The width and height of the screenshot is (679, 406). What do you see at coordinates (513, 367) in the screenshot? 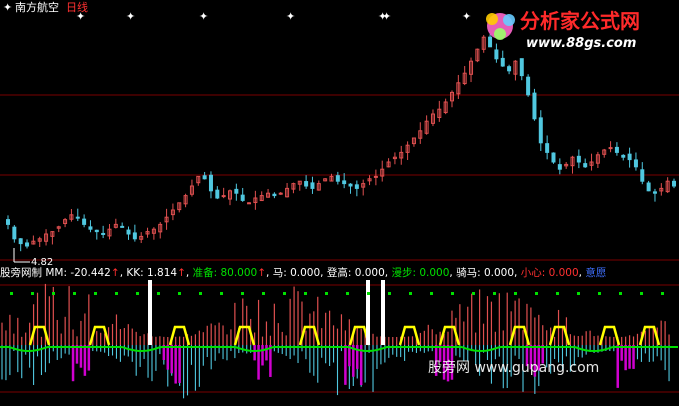
I see `bottom-watermark: 股旁网 www.gupang.com` at bounding box center [513, 367].